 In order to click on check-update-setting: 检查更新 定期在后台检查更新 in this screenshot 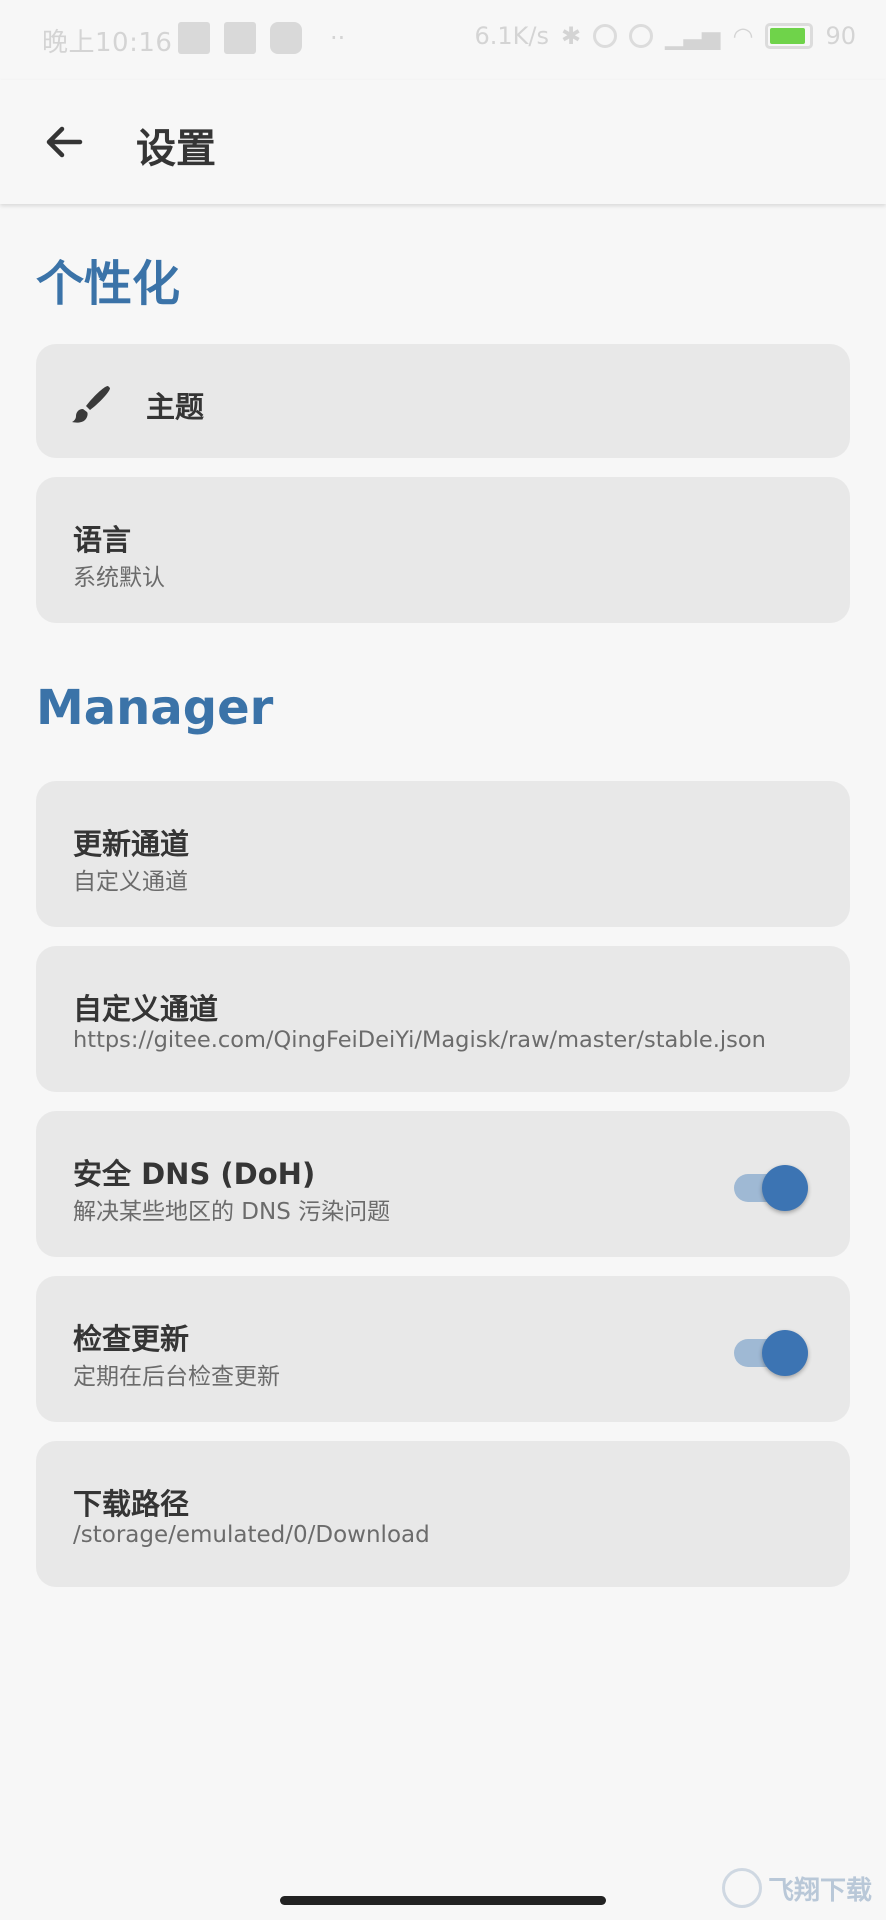, I will do `click(443, 1349)`.